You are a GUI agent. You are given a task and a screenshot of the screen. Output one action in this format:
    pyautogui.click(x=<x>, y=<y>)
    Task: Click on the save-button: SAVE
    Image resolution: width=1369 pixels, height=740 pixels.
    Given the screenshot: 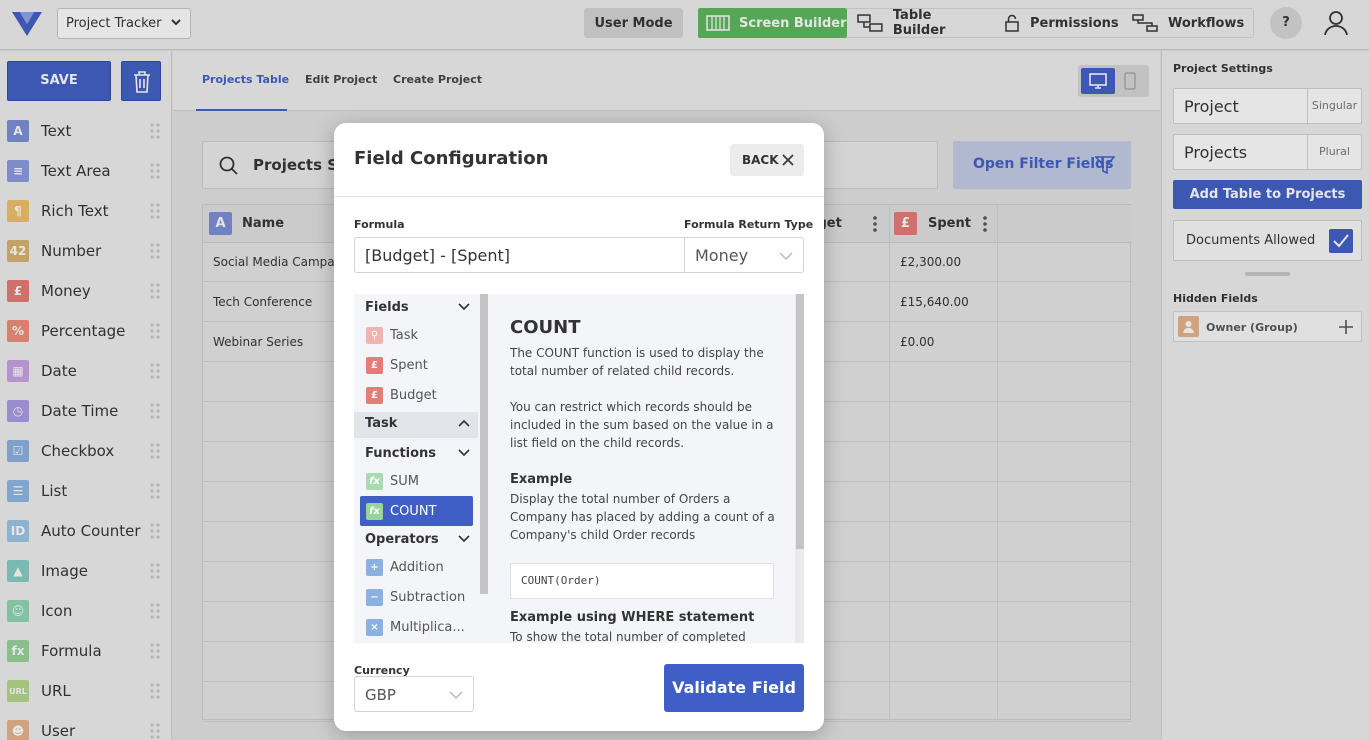 What is the action you would take?
    pyautogui.click(x=59, y=81)
    